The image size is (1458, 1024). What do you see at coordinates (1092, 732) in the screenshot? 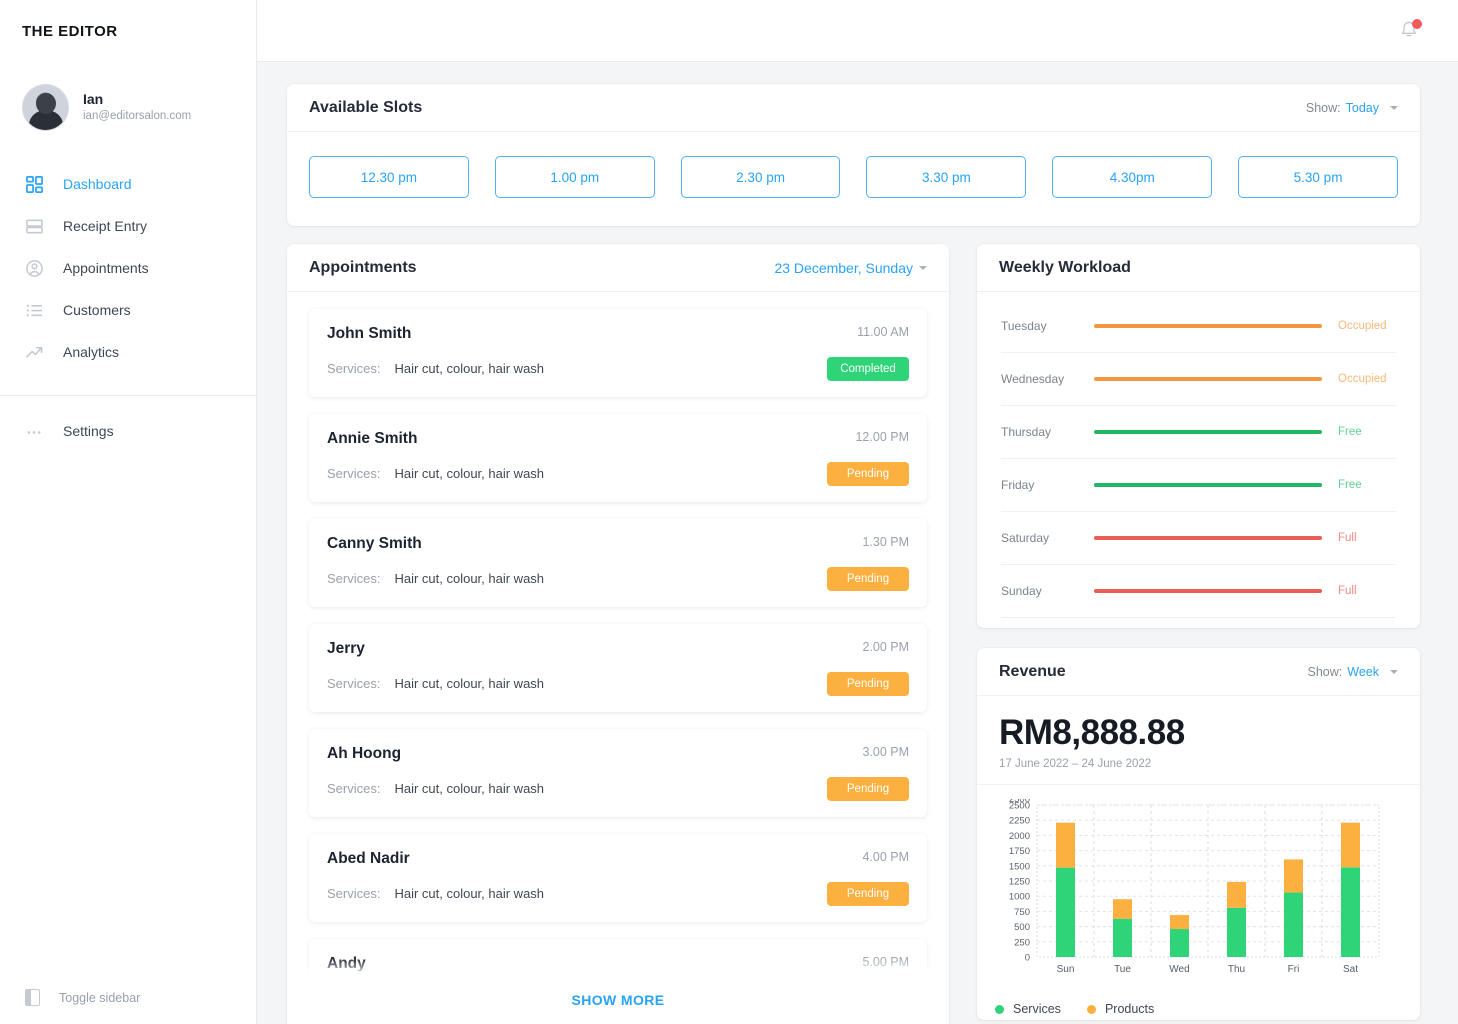
I see `revenue-amount: RM8,888.88` at bounding box center [1092, 732].